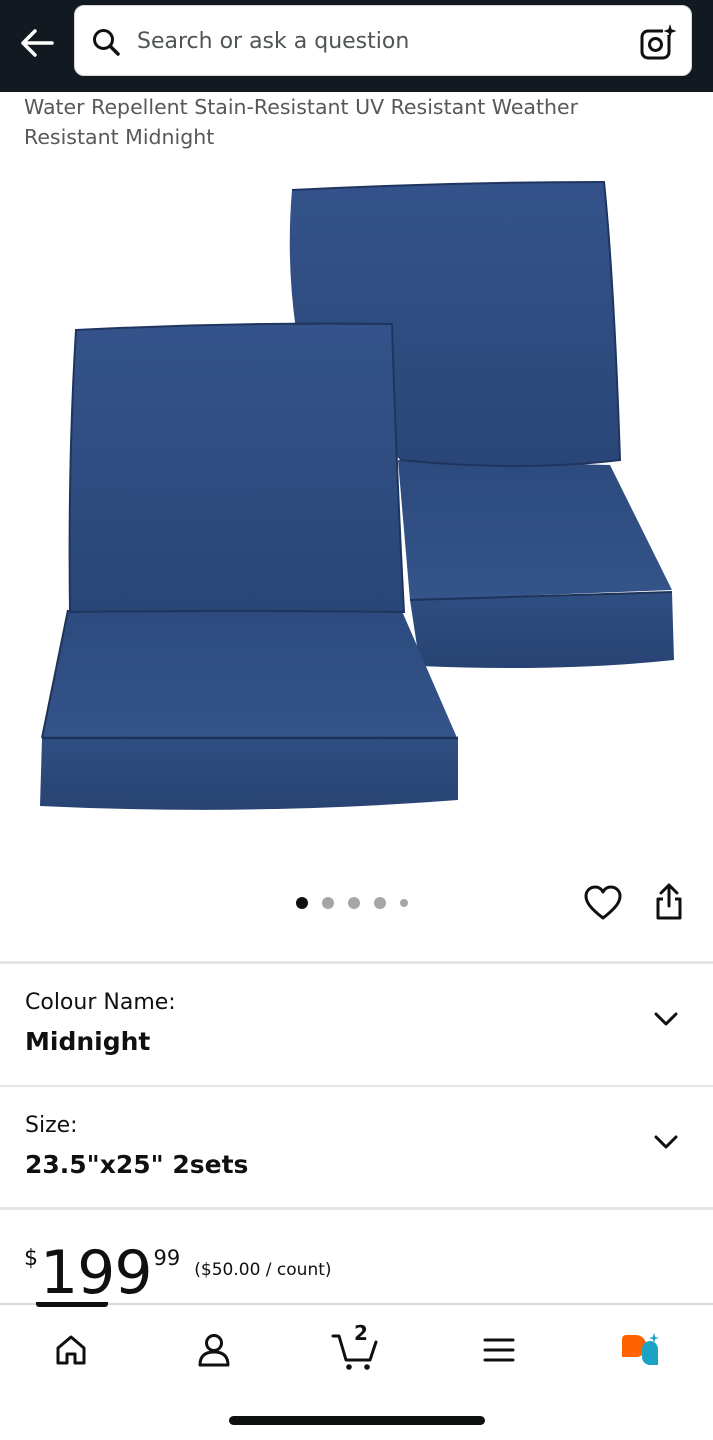 The height and width of the screenshot is (1440, 713). I want to click on arrow-left-icon, so click(37, 43).